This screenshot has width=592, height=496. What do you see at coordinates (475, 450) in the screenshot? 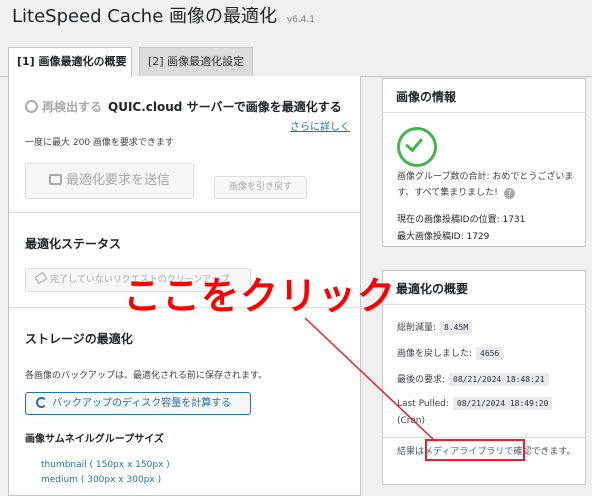
I see `annotation-highlight-box` at bounding box center [475, 450].